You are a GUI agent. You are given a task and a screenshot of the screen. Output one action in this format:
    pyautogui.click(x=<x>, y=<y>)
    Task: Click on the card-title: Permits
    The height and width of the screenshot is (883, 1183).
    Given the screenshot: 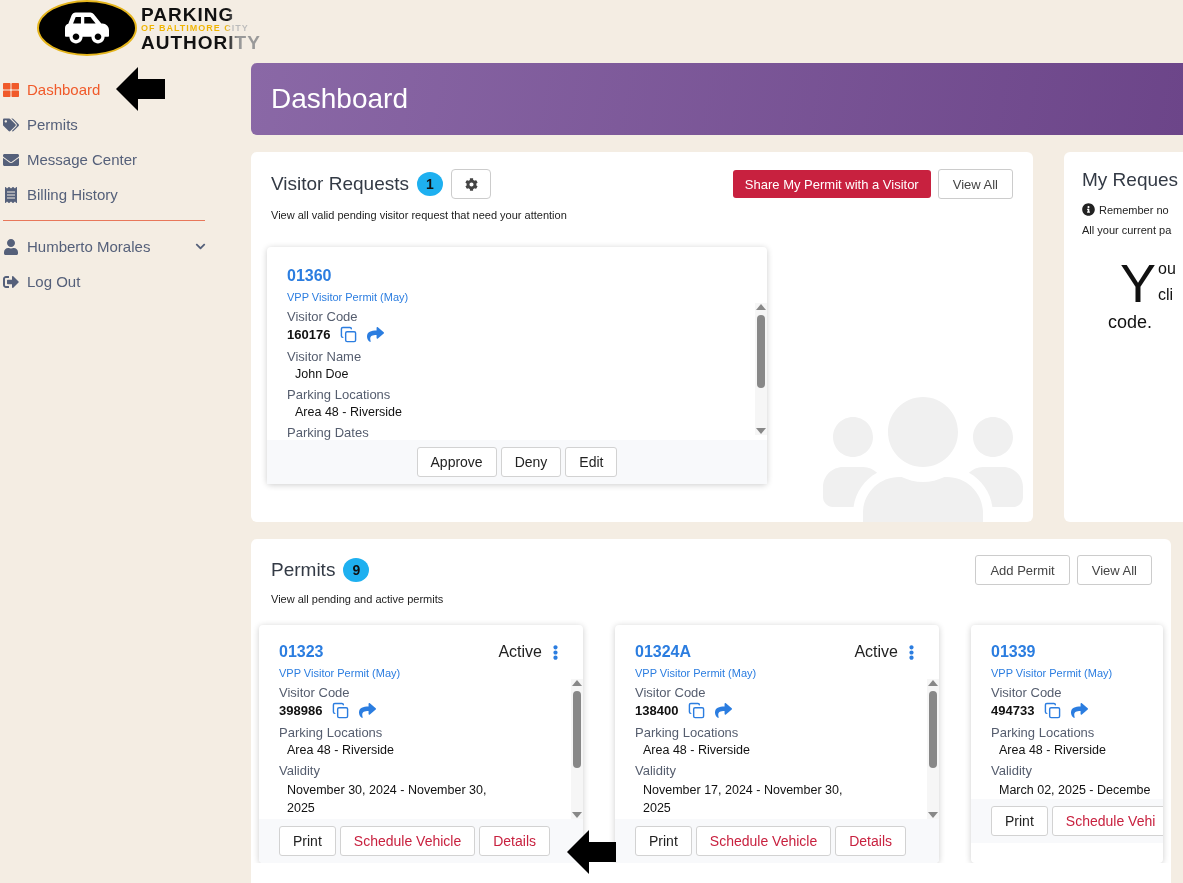 What is the action you would take?
    pyautogui.click(x=303, y=570)
    